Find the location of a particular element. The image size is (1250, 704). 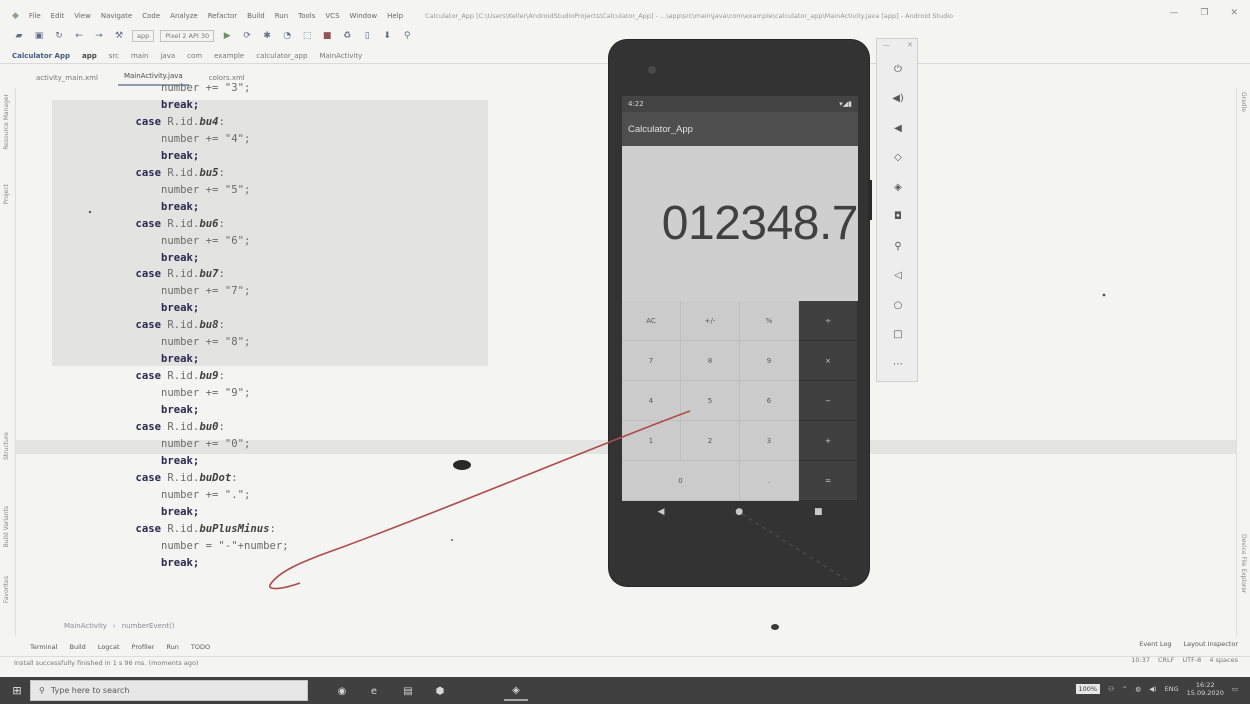

bottom-tool-windows-right: Event Log Layout Inspector is located at coordinates (1188, 644).